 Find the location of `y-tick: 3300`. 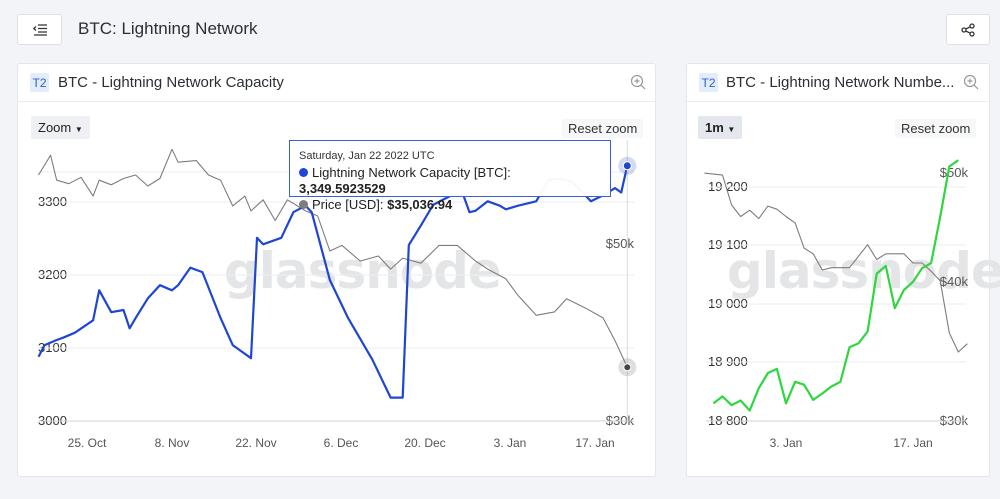

y-tick: 3300 is located at coordinates (52, 201).